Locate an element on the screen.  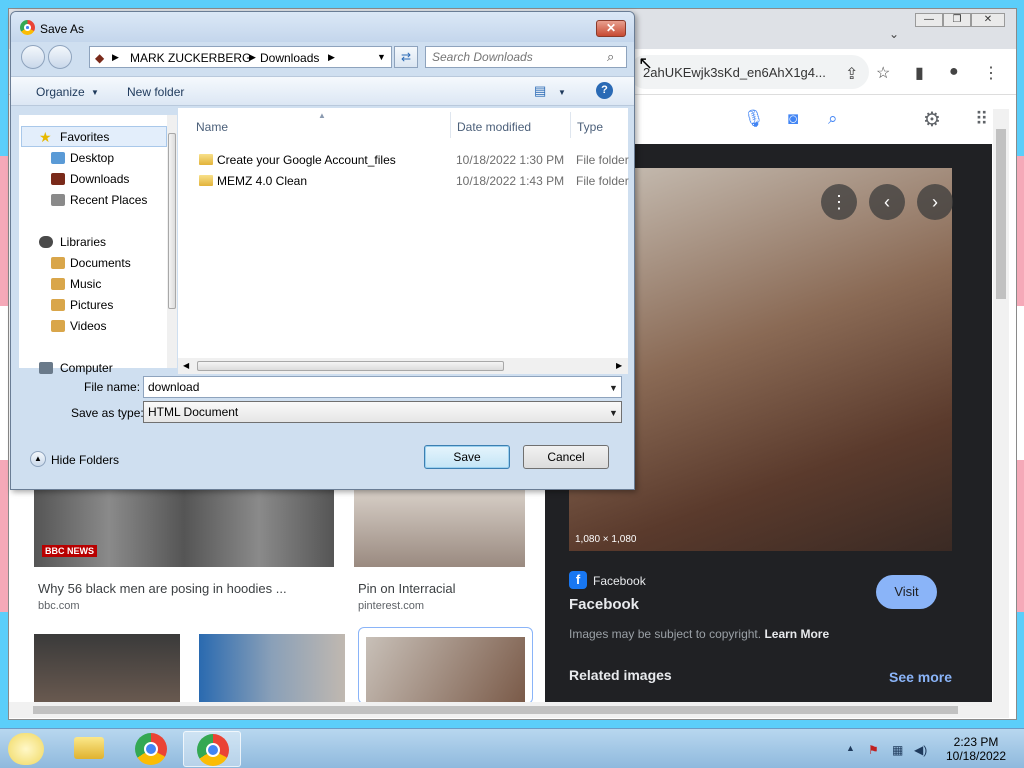
apps-grid-icon: ⠿ is located at coordinates (981, 119).